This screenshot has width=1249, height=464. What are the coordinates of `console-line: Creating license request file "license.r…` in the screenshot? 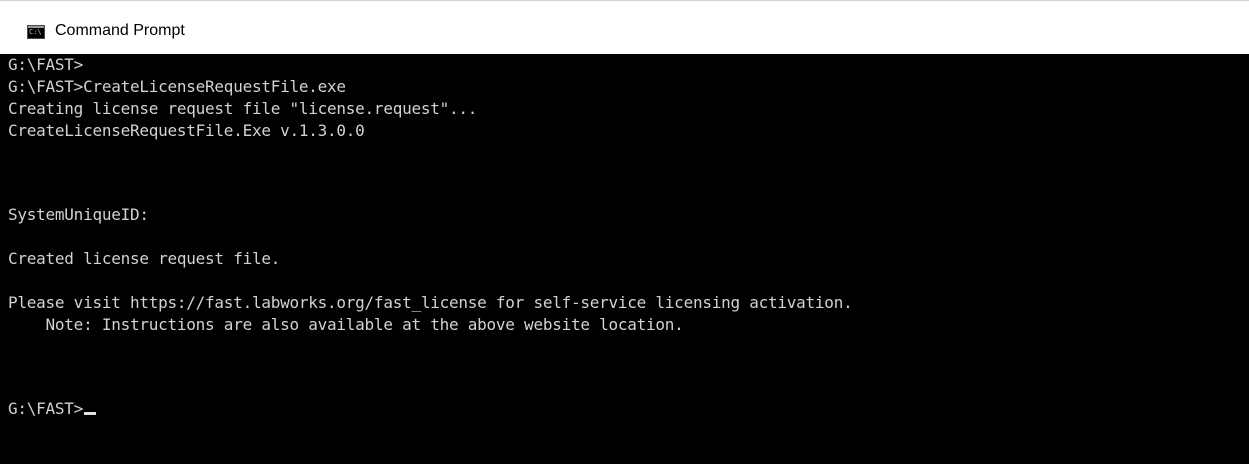 It's located at (243, 108).